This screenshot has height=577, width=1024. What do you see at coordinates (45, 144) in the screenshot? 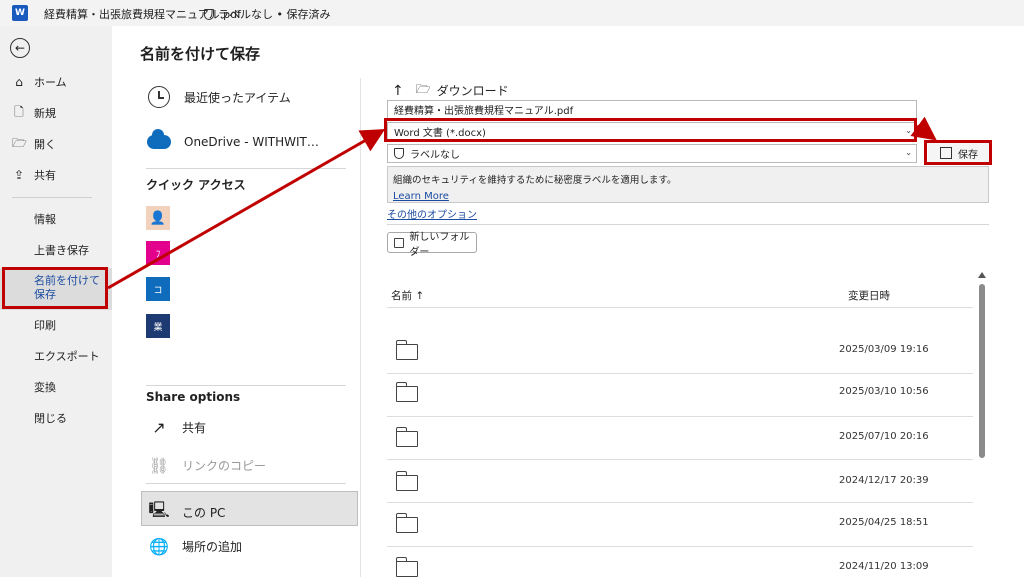
I see `nav-open-label: 開く` at bounding box center [45, 144].